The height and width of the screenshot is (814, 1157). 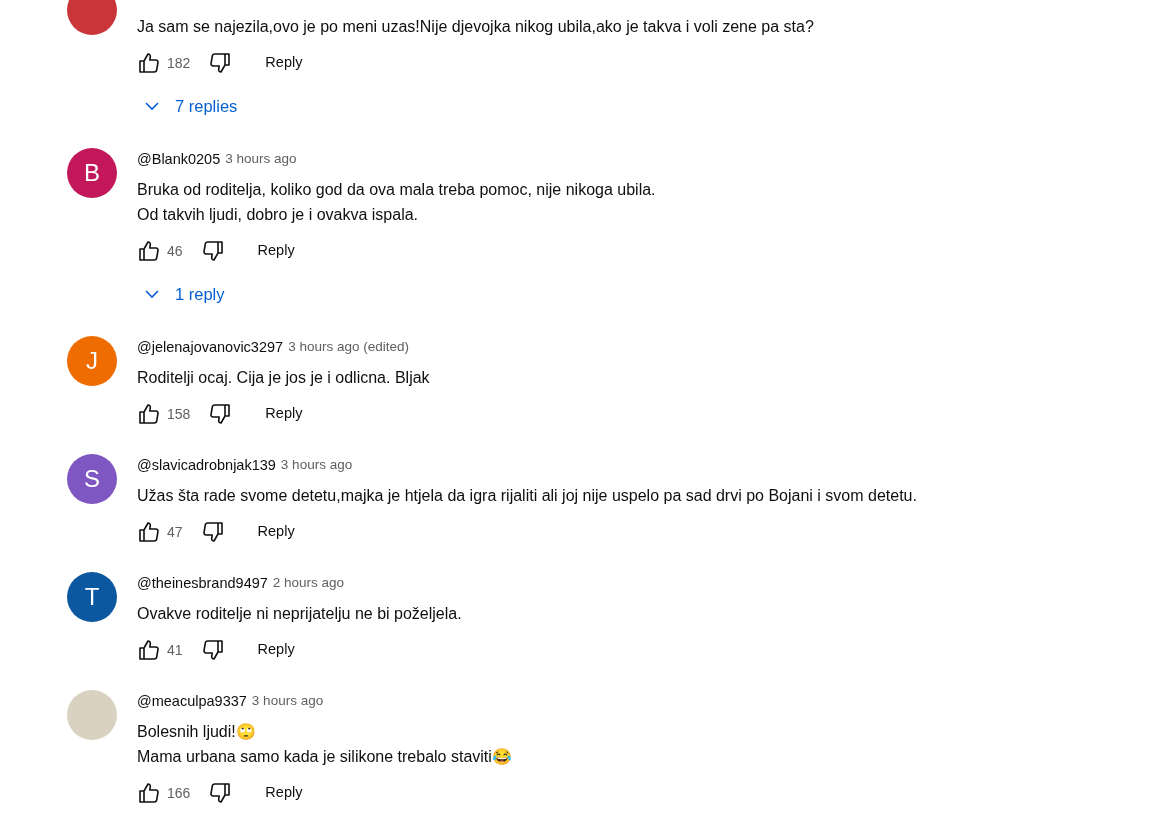 What do you see at coordinates (210, 347) in the screenshot?
I see `comment-author: @jelenajovanovic3297` at bounding box center [210, 347].